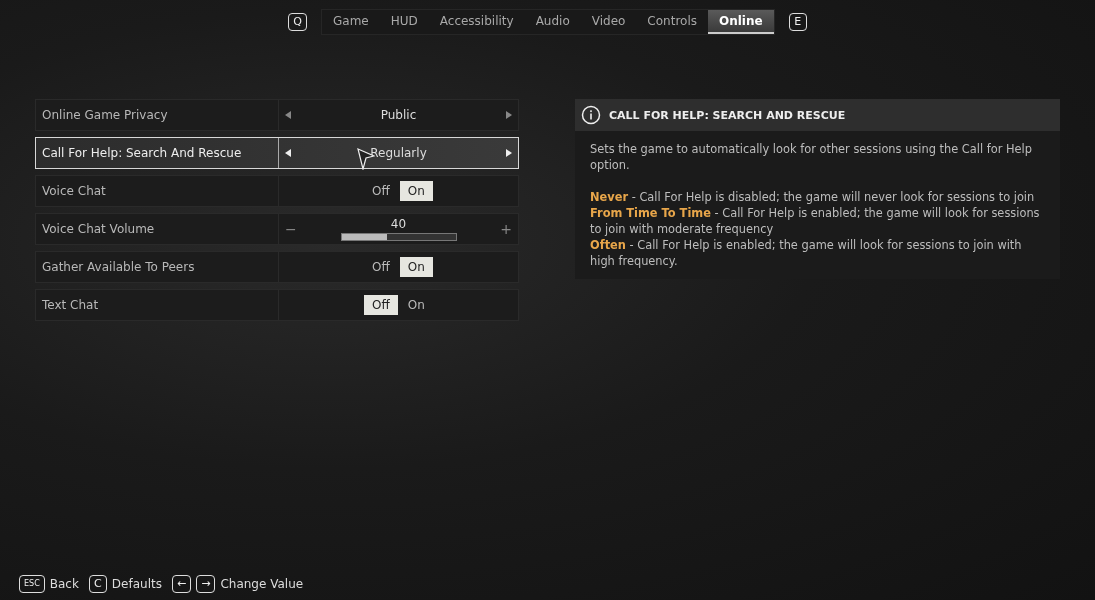 The height and width of the screenshot is (600, 1095). What do you see at coordinates (476, 22) in the screenshot?
I see `tab: Accessibility` at bounding box center [476, 22].